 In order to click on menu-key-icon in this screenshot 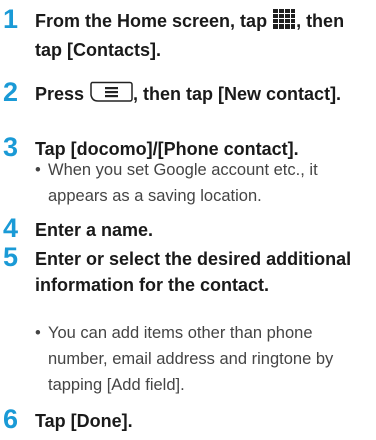, I will do `click(111, 95)`.